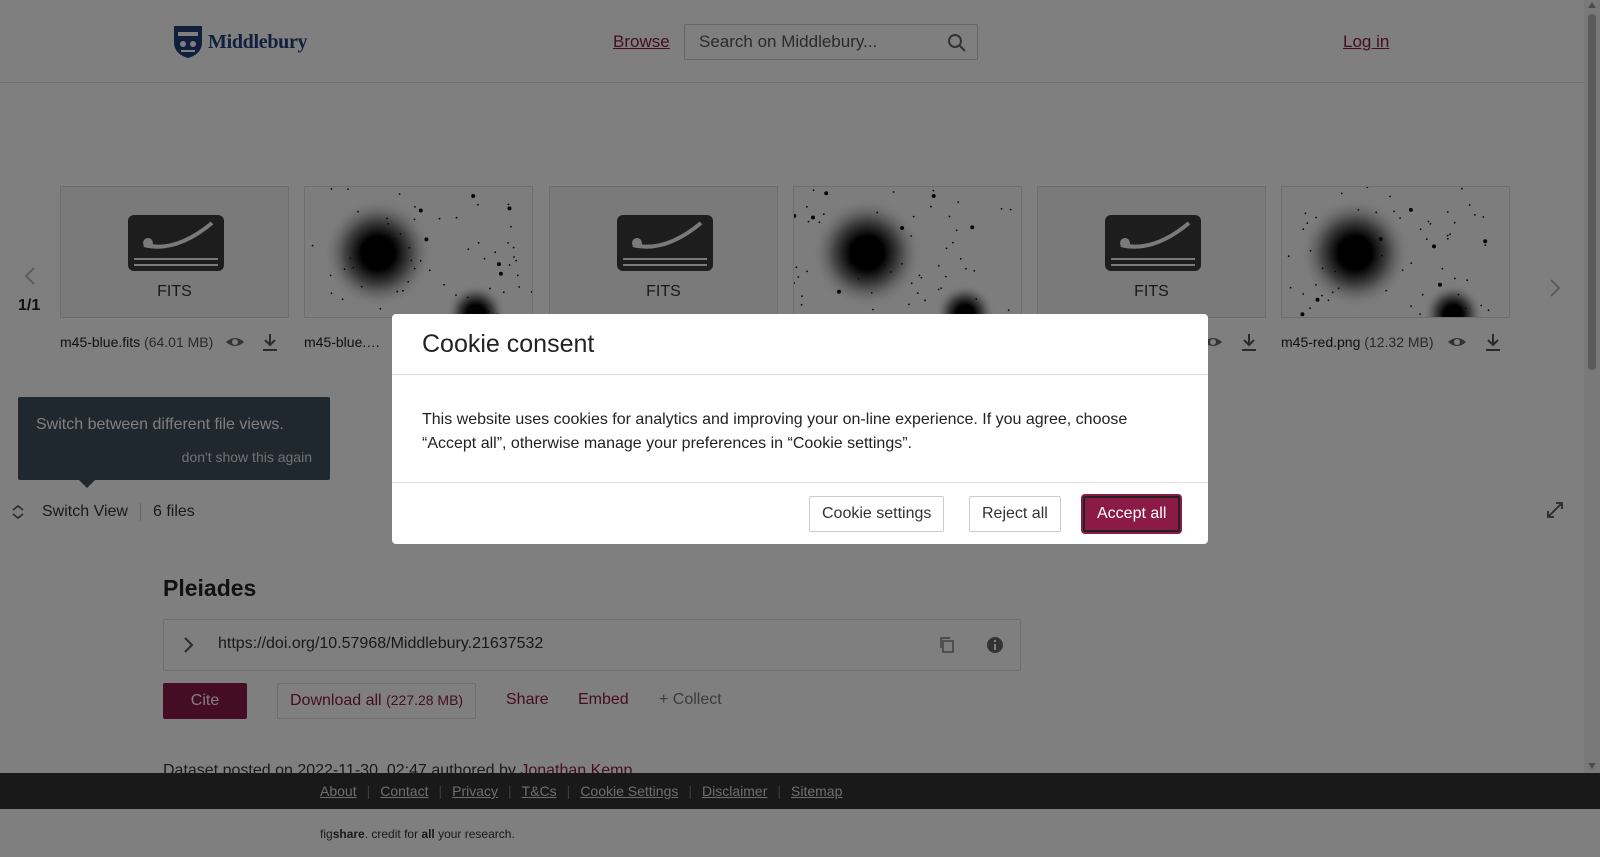 The image size is (1600, 857). What do you see at coordinates (800, 344) in the screenshot?
I see `dialog-header: Cookie consent` at bounding box center [800, 344].